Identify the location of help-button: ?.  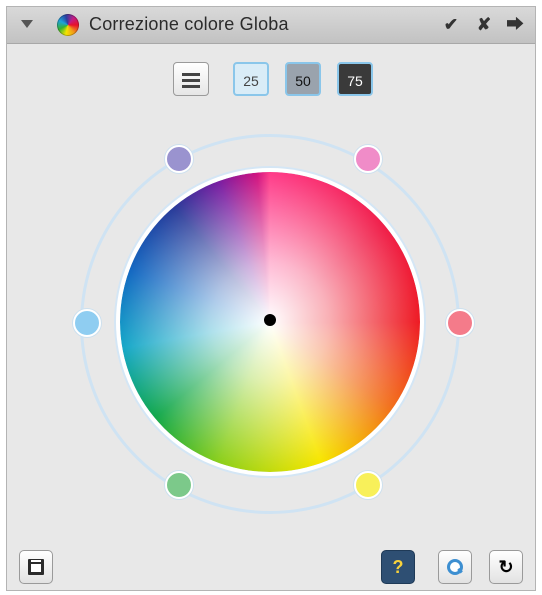
(398, 567).